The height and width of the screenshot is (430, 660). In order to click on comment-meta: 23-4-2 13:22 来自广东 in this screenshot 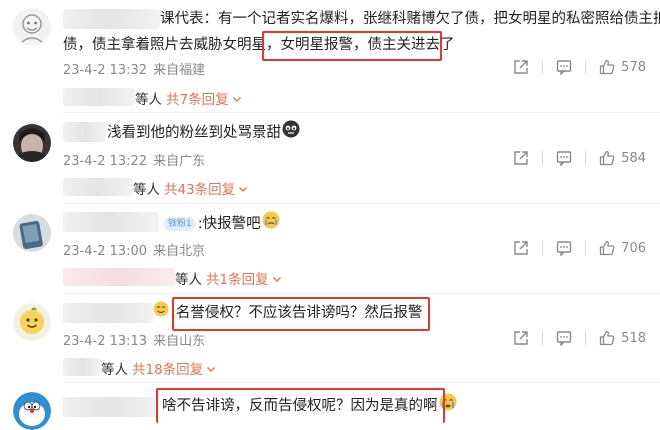, I will do `click(134, 159)`.